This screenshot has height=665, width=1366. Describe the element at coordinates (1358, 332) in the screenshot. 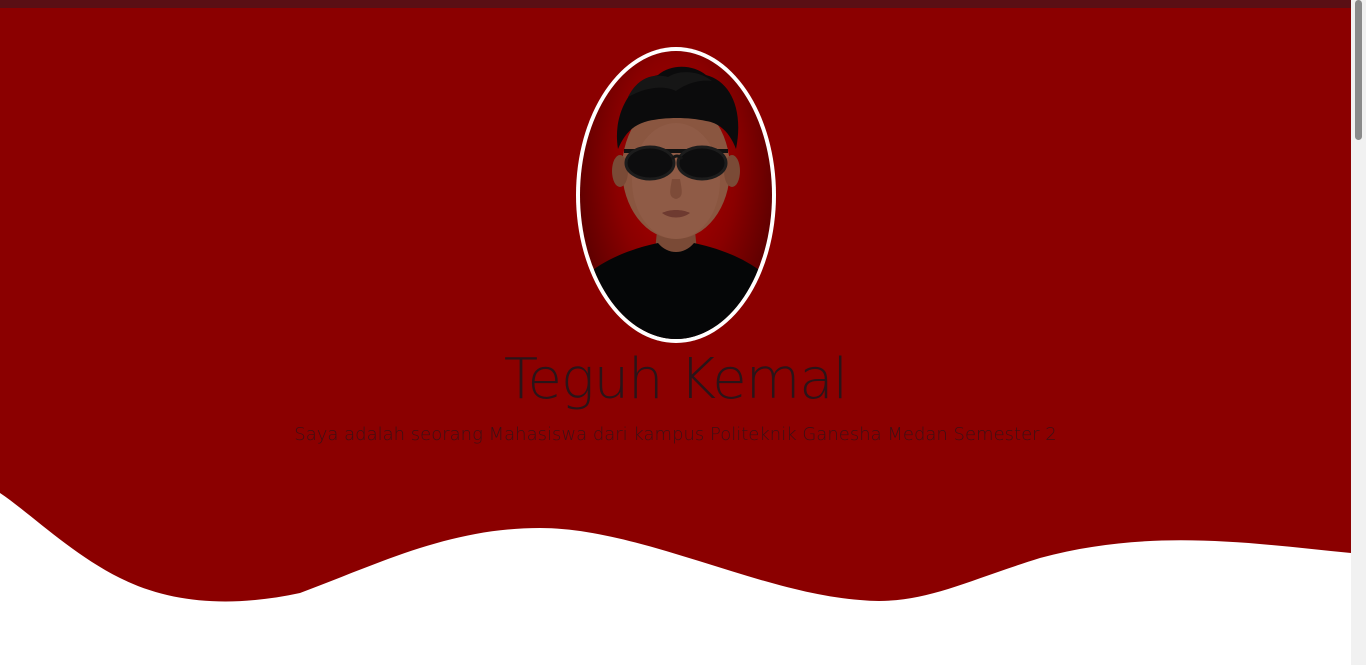

I see `vertical-scrollbar` at that location.